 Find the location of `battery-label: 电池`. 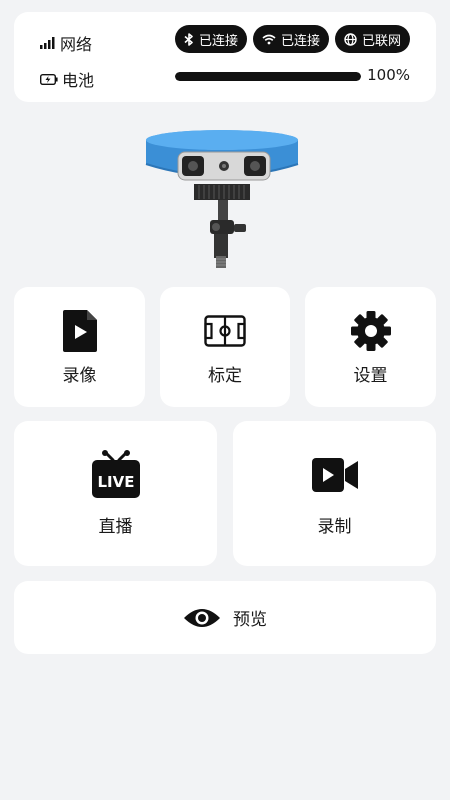

battery-label: 电池 is located at coordinates (78, 80).